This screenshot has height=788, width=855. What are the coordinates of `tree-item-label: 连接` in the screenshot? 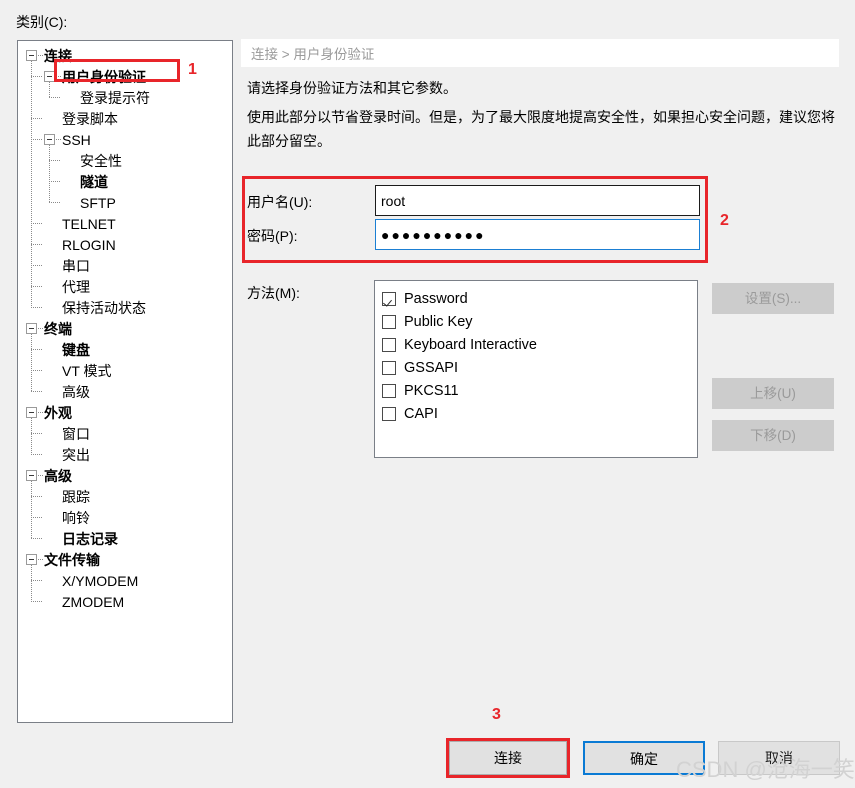 It's located at (58, 55).